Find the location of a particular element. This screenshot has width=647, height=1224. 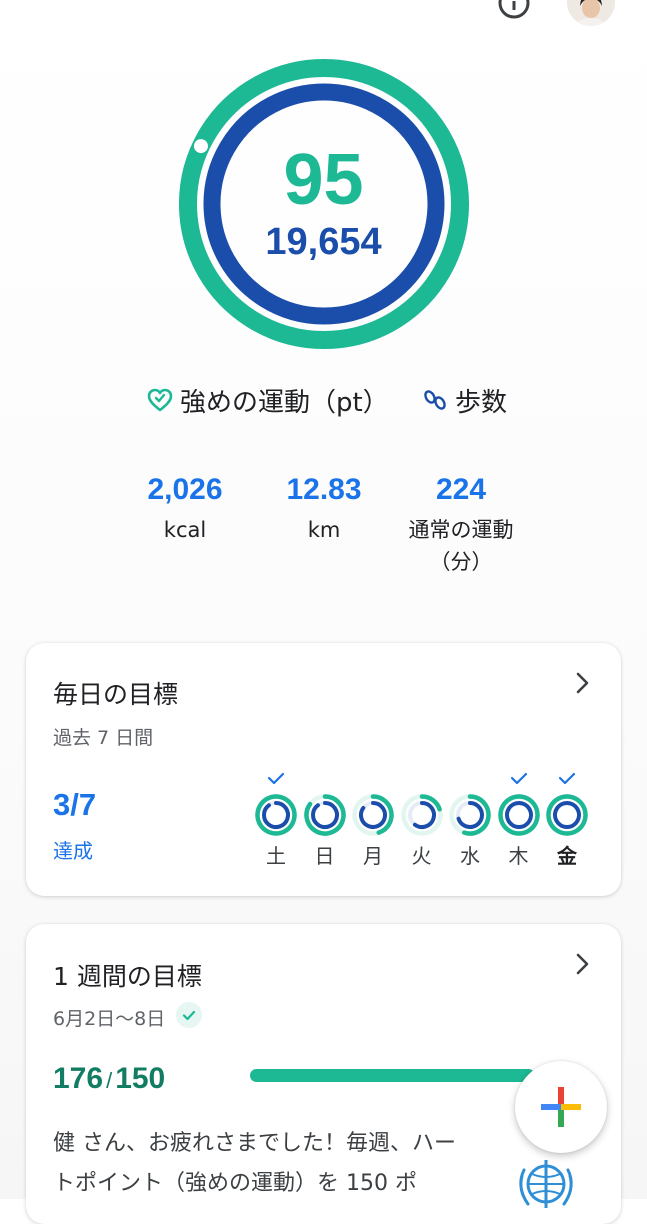

goal-met-badge is located at coordinates (189, 1015).